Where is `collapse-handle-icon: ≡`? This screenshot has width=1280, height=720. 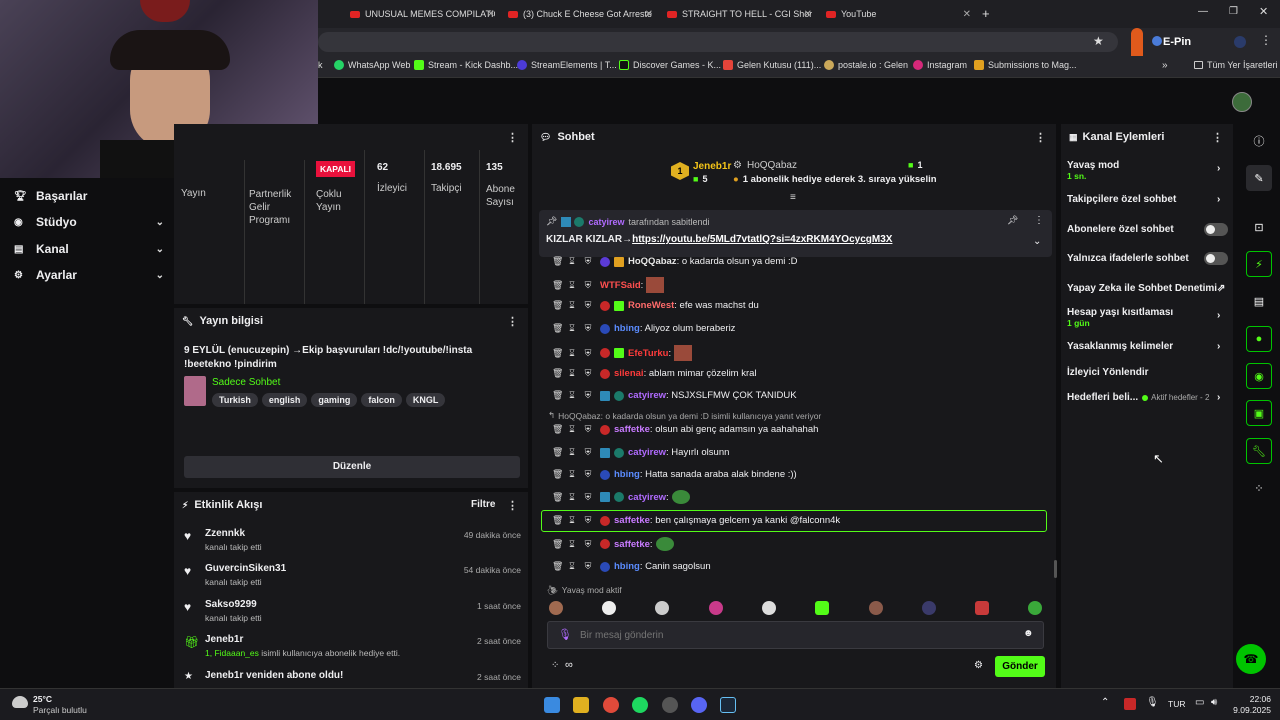 collapse-handle-icon: ≡ is located at coordinates (793, 197).